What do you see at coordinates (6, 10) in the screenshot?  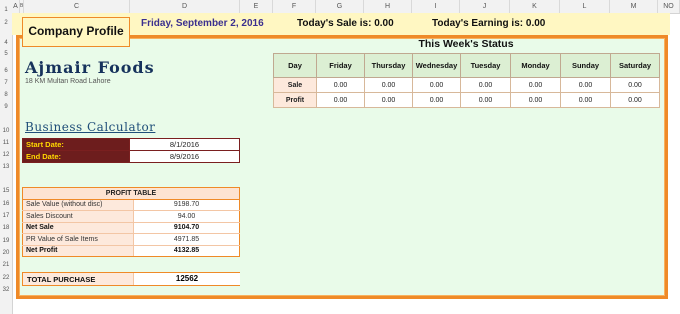 I see `row-header: 1` at bounding box center [6, 10].